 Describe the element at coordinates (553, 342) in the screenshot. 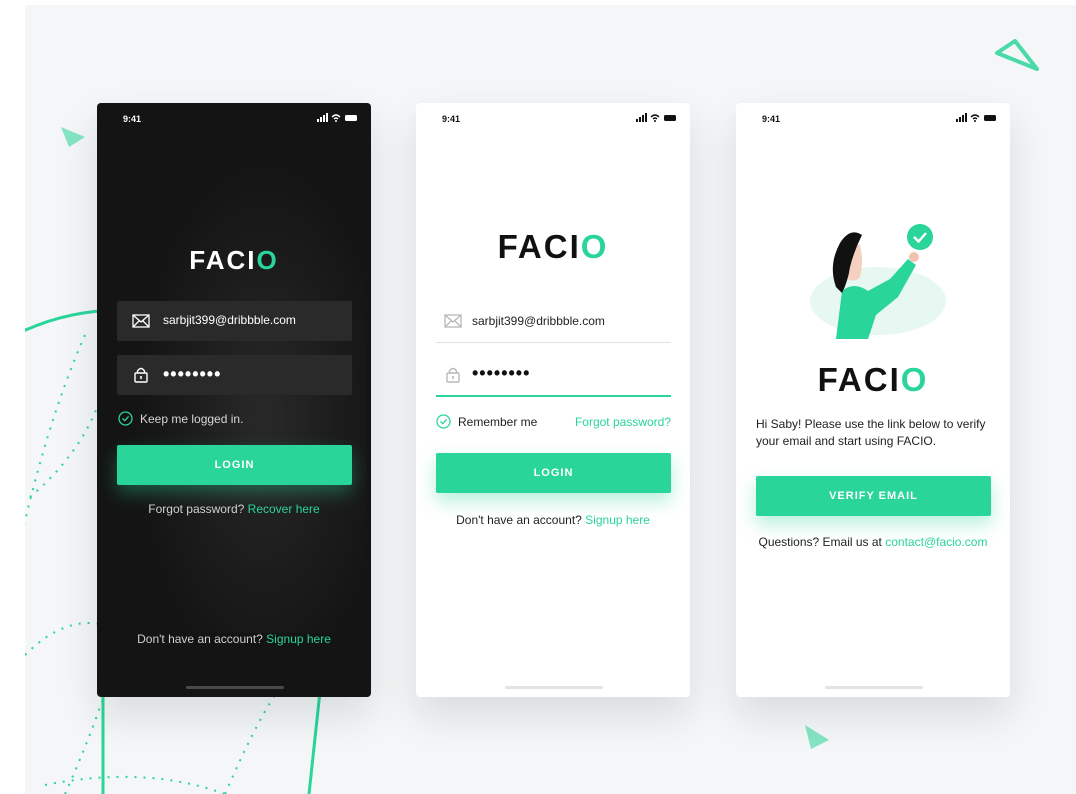

I see `email-underline` at that location.